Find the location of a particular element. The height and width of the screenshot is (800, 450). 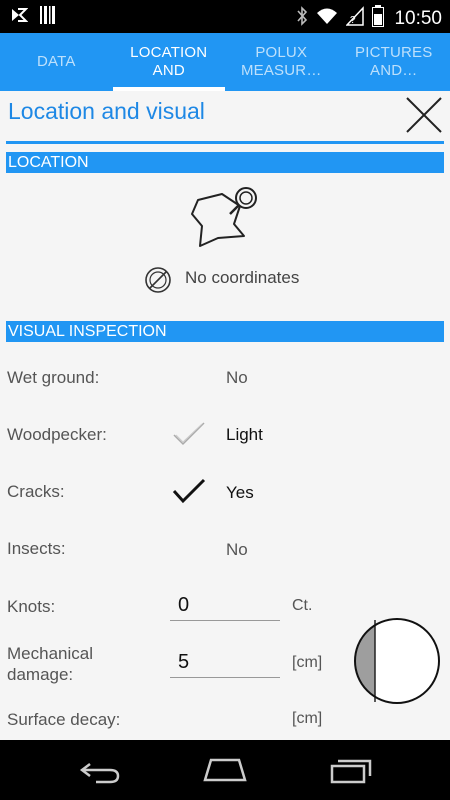

navigation-bar is located at coordinates (225, 770).